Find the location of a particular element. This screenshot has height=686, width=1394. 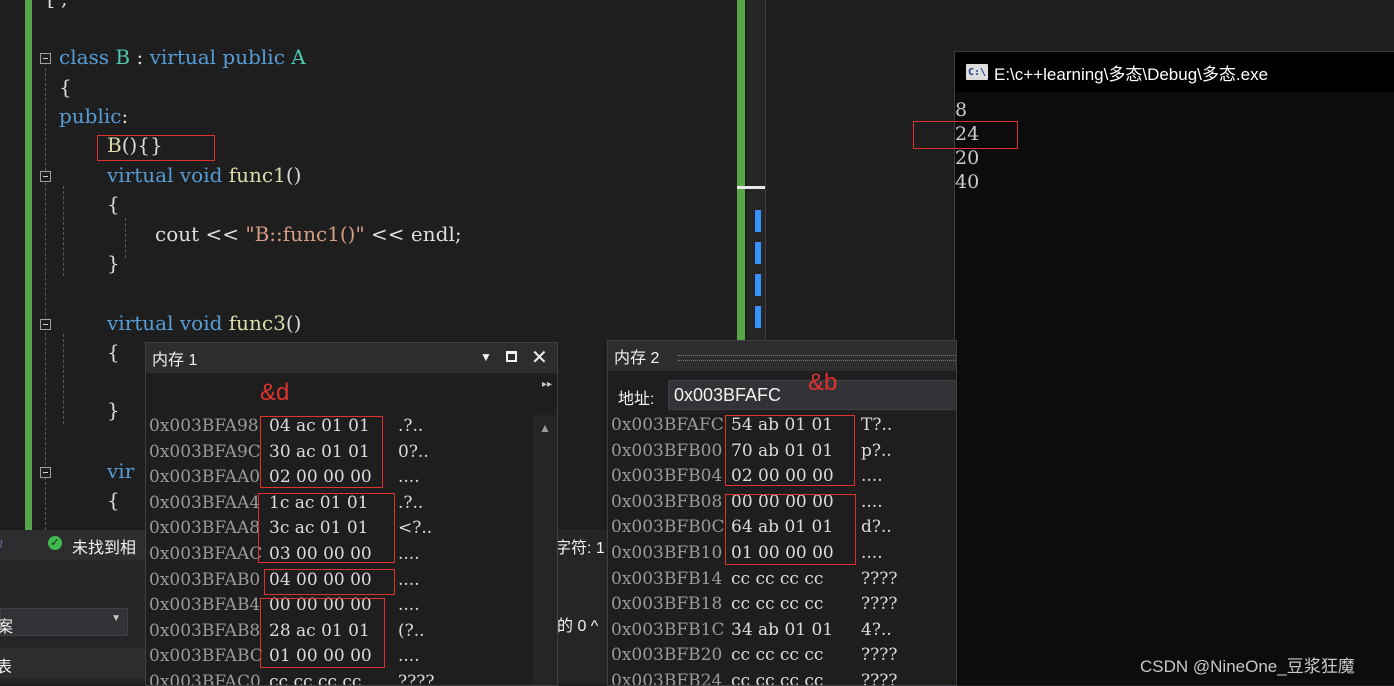

memory-address: 0x003BFAA4 is located at coordinates (205, 502).